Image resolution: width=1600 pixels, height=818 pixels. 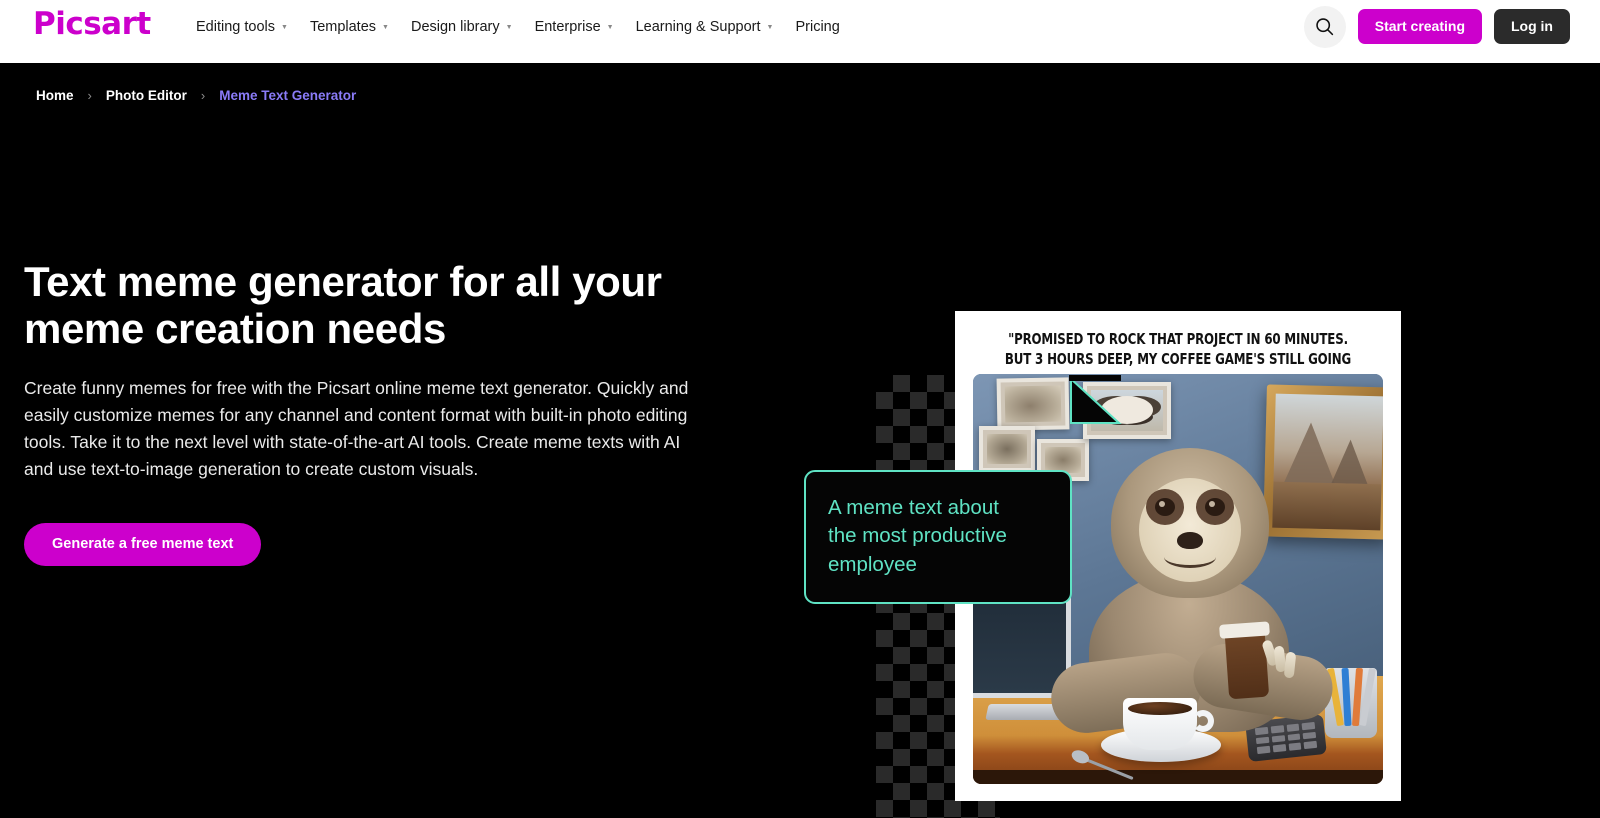 What do you see at coordinates (1168, 724) in the screenshot?
I see `coffee-cup` at bounding box center [1168, 724].